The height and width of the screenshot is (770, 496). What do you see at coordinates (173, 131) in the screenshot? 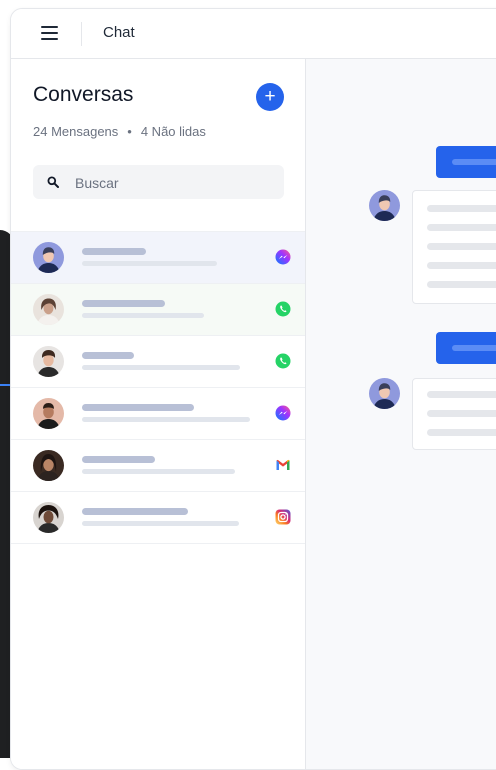
I see `unread-count: 4 Não lidas` at bounding box center [173, 131].